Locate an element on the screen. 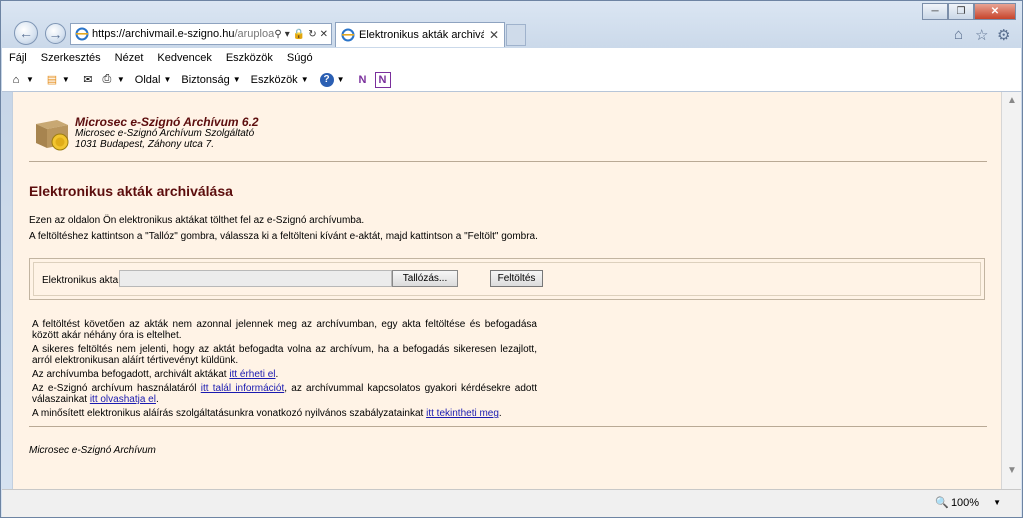 This screenshot has width=1023, height=518. zoom-control: 🔍 100% ▼ is located at coordinates (968, 503).